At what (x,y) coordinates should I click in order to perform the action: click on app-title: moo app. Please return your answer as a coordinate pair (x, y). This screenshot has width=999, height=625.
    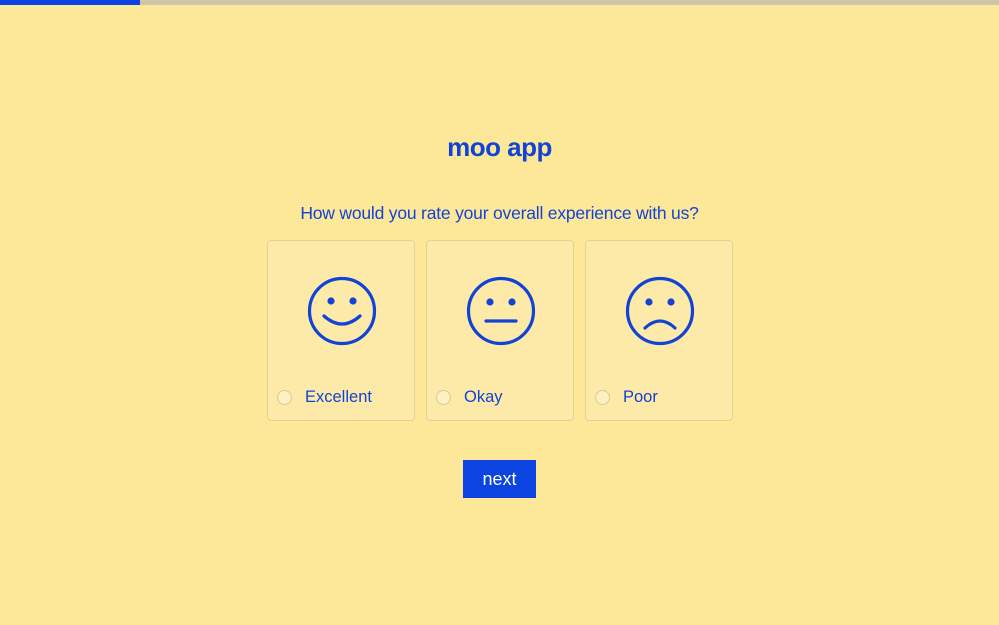
    Looking at the image, I should click on (499, 147).